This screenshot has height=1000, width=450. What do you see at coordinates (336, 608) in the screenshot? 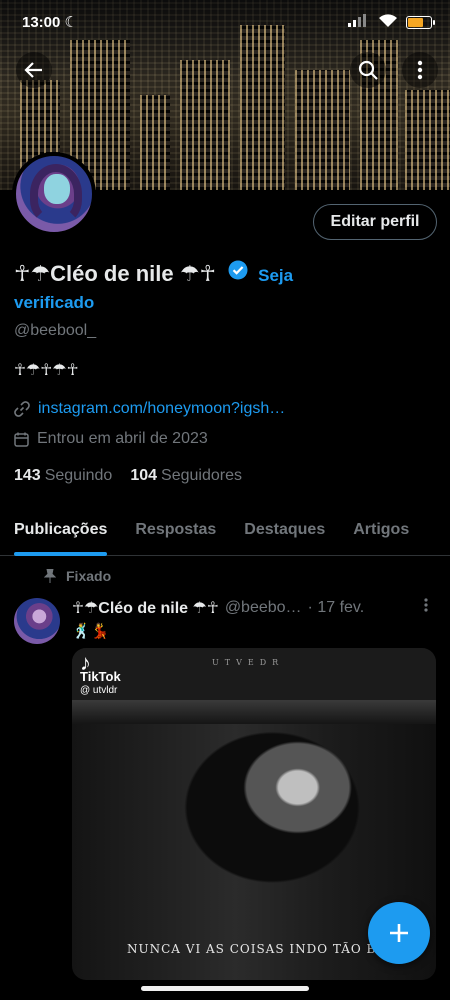
I see `post-date: · 17 fev.` at bounding box center [336, 608].